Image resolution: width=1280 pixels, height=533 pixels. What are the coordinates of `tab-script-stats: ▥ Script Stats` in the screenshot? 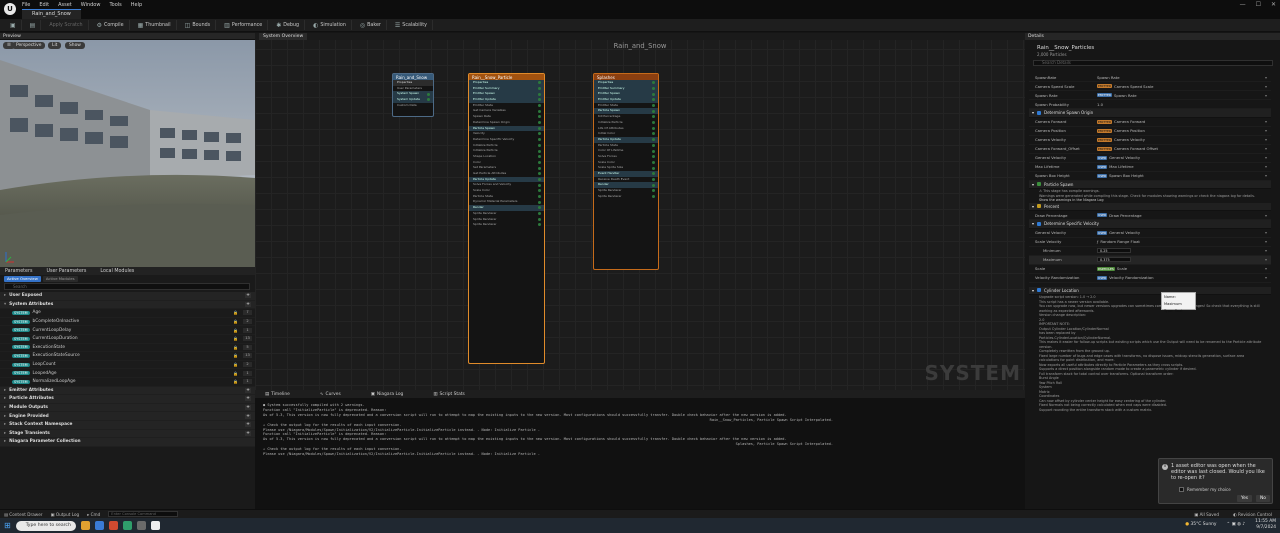 It's located at (449, 394).